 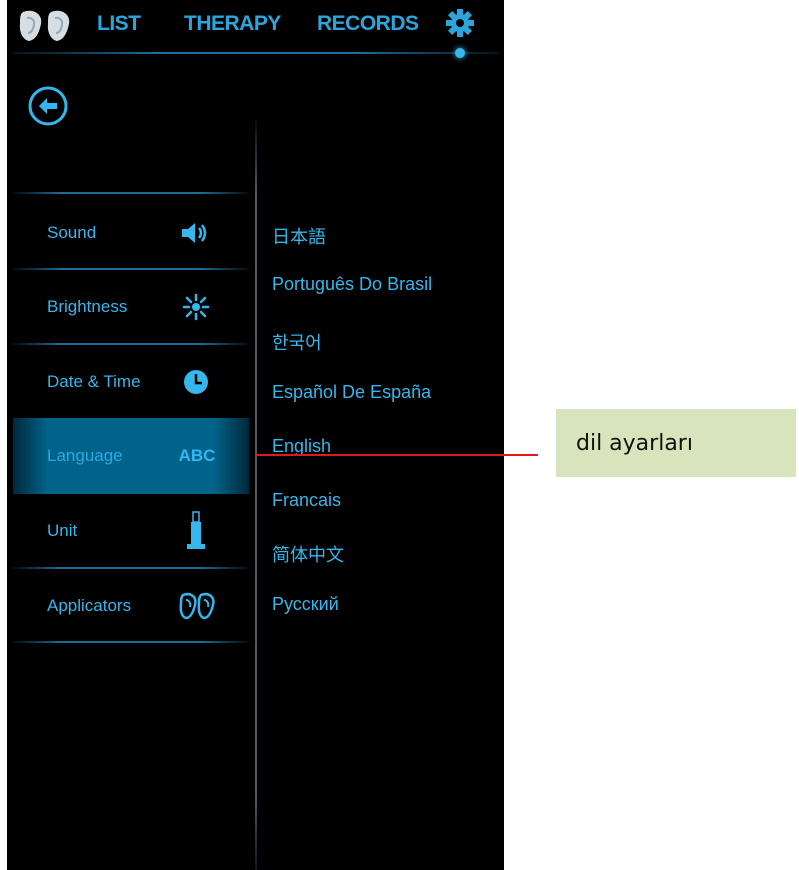 I want to click on annotation-pointer-line, so click(x=397, y=455).